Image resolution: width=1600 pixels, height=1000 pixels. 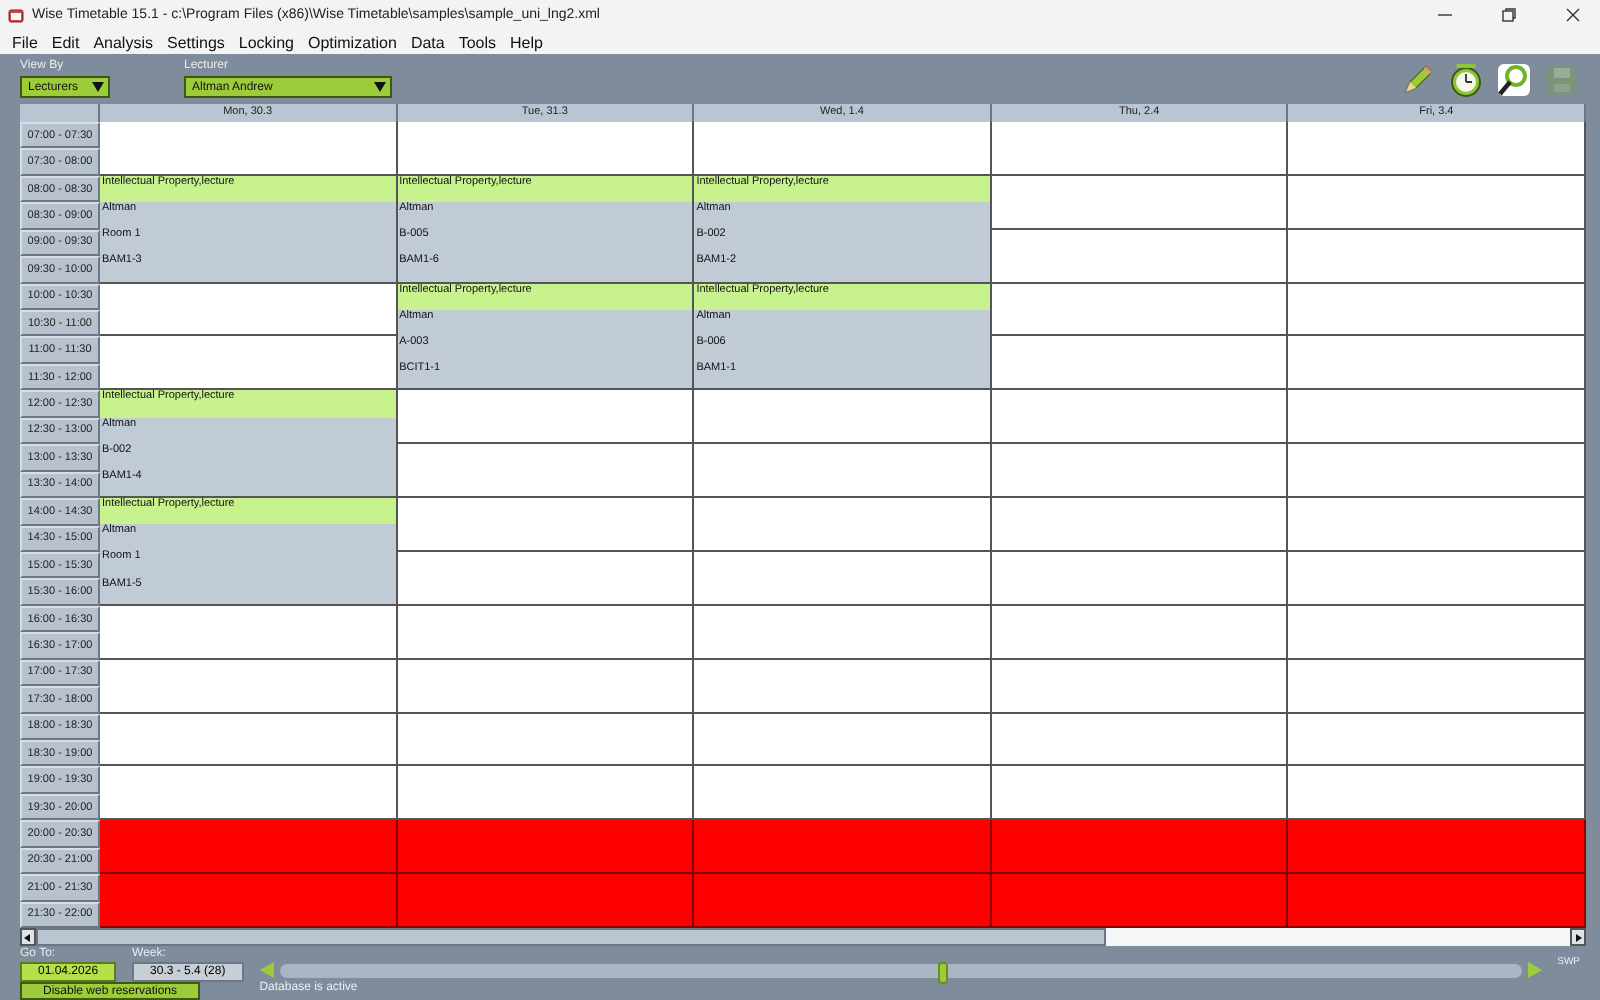 I want to click on menu-item: Settings, so click(x=195, y=42).